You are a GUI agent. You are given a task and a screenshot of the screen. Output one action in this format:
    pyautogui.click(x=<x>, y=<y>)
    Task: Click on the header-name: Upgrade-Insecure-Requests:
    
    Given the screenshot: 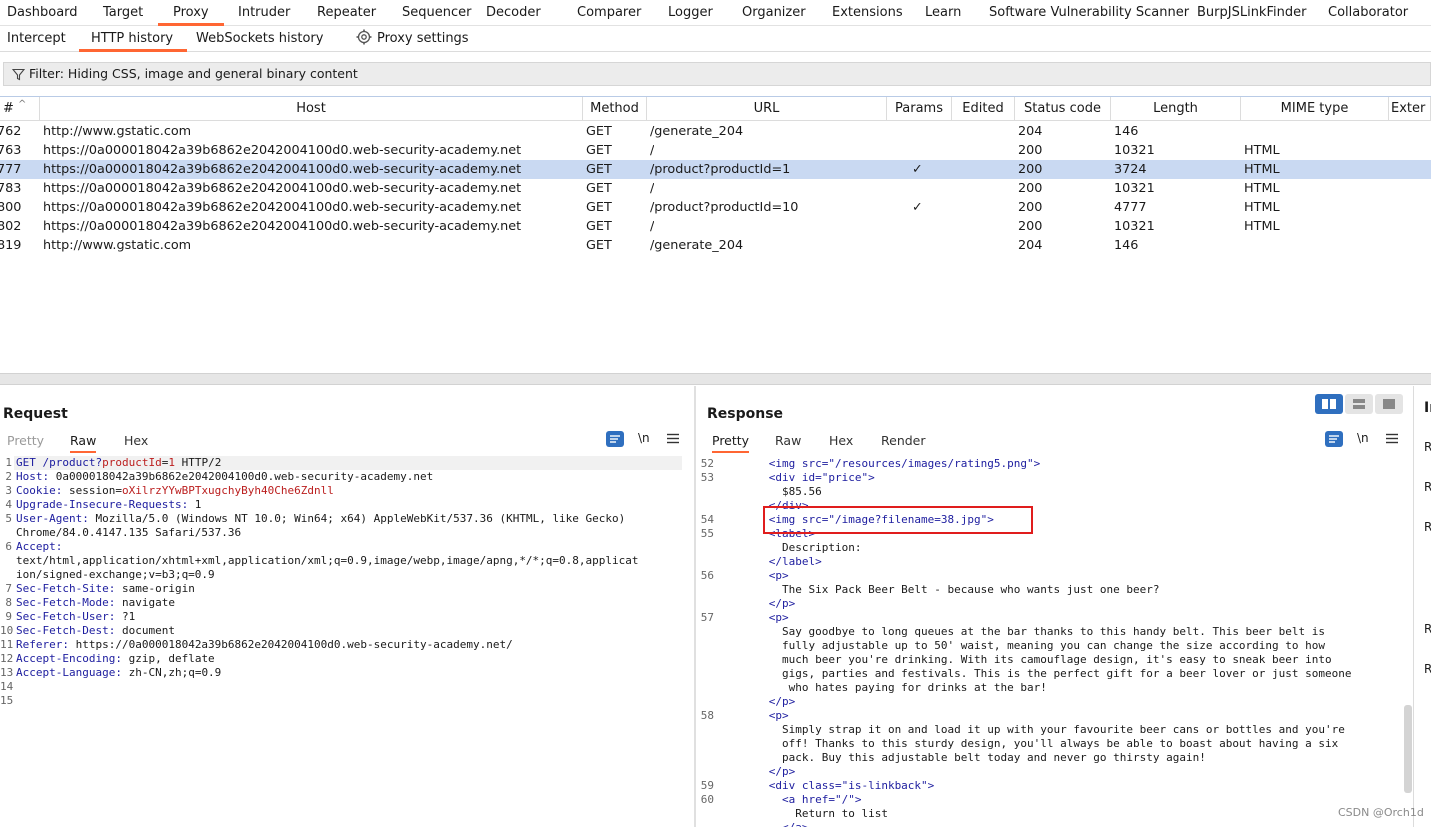 What is the action you would take?
    pyautogui.click(x=102, y=504)
    